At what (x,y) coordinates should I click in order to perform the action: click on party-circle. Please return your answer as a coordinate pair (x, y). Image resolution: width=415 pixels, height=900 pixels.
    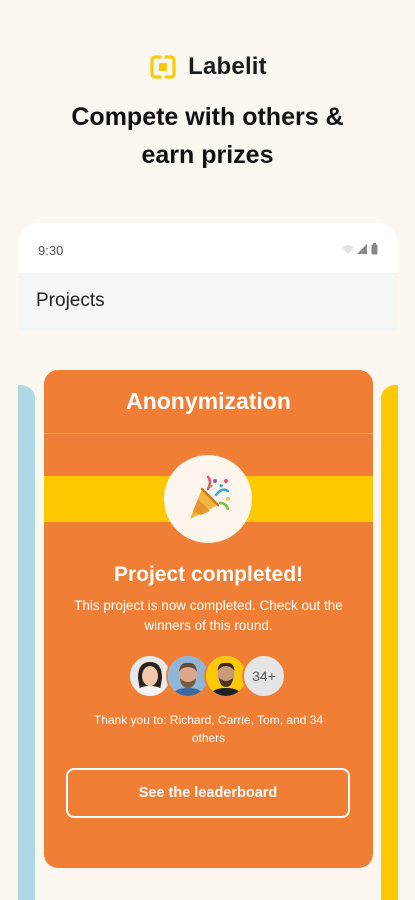
    Looking at the image, I should click on (208, 499).